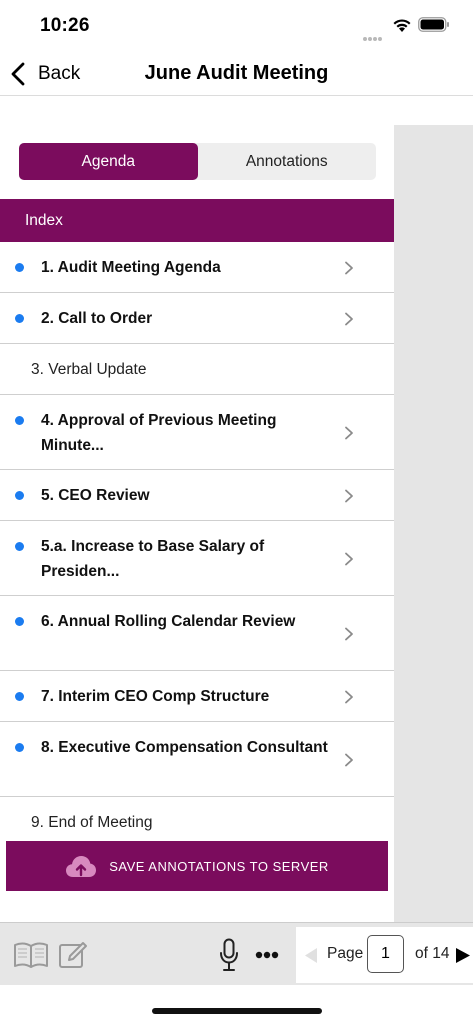 This screenshot has height=1024, width=473. Describe the element at coordinates (81, 866) in the screenshot. I see `cloud-upload-icon` at that location.